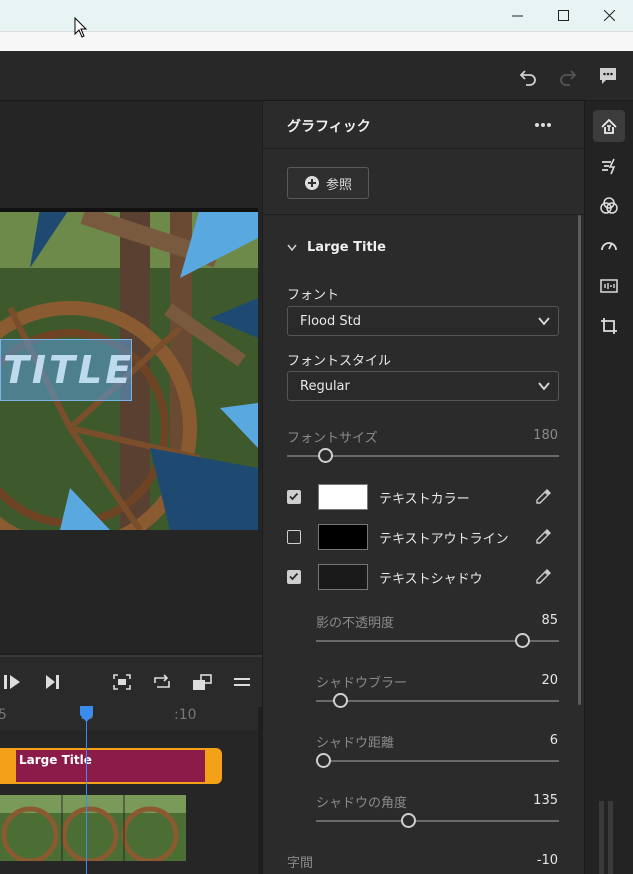 Image resolution: width=633 pixels, height=874 pixels. I want to click on text-color-swatch, so click(343, 497).